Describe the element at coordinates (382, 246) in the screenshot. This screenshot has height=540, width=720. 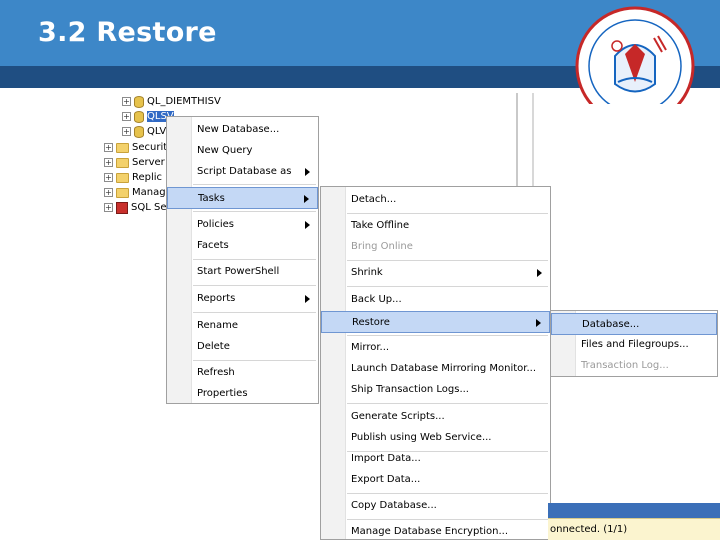
I see `menu-item-bring-online: Bring Online` at that location.